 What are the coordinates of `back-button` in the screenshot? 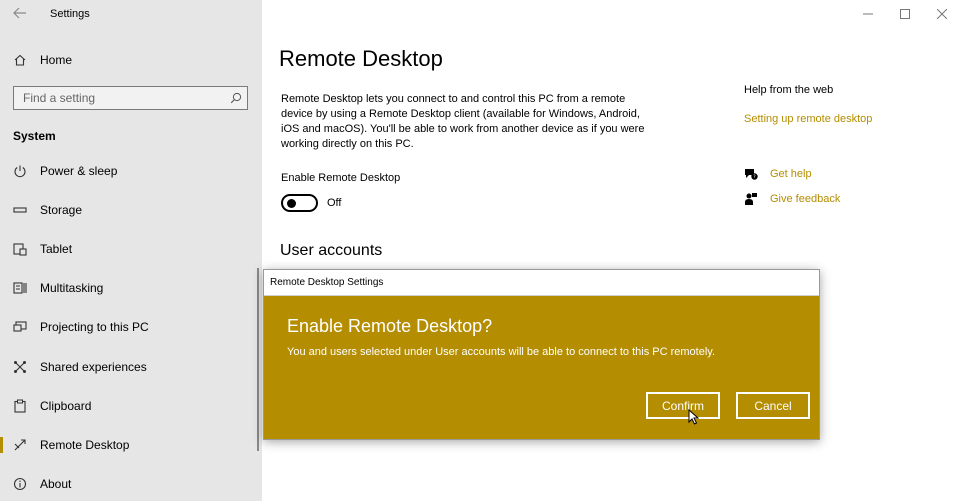 It's located at (20, 14).